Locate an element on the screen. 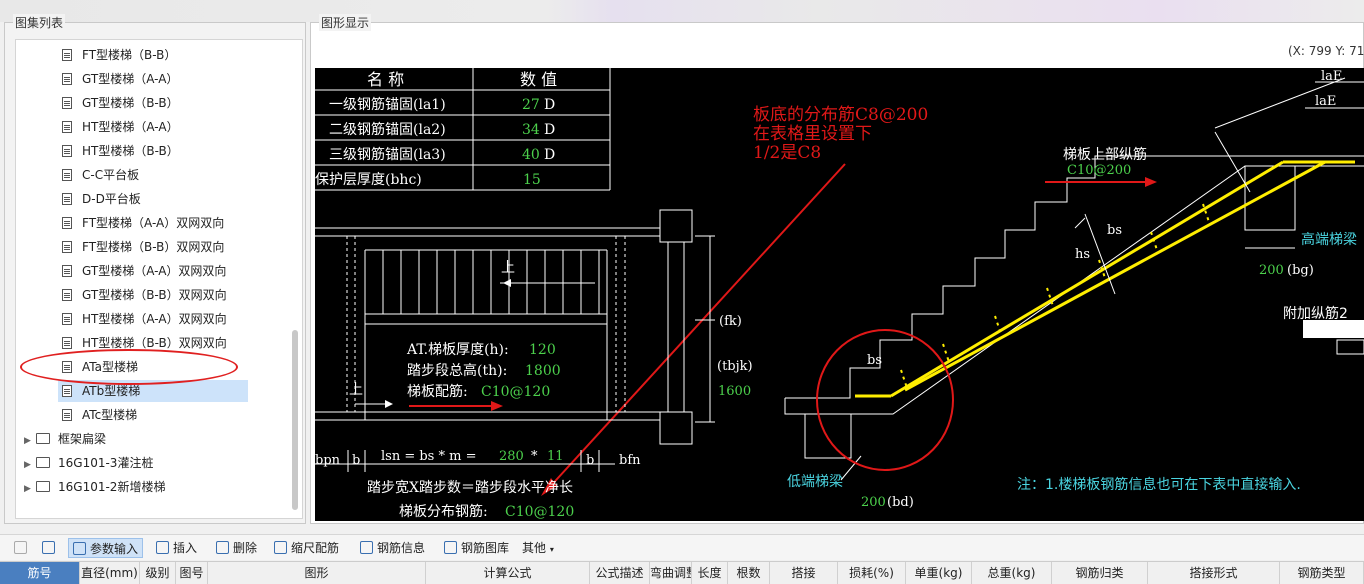 The height and width of the screenshot is (584, 1364). highlight-ellipse is located at coordinates (129, 367).